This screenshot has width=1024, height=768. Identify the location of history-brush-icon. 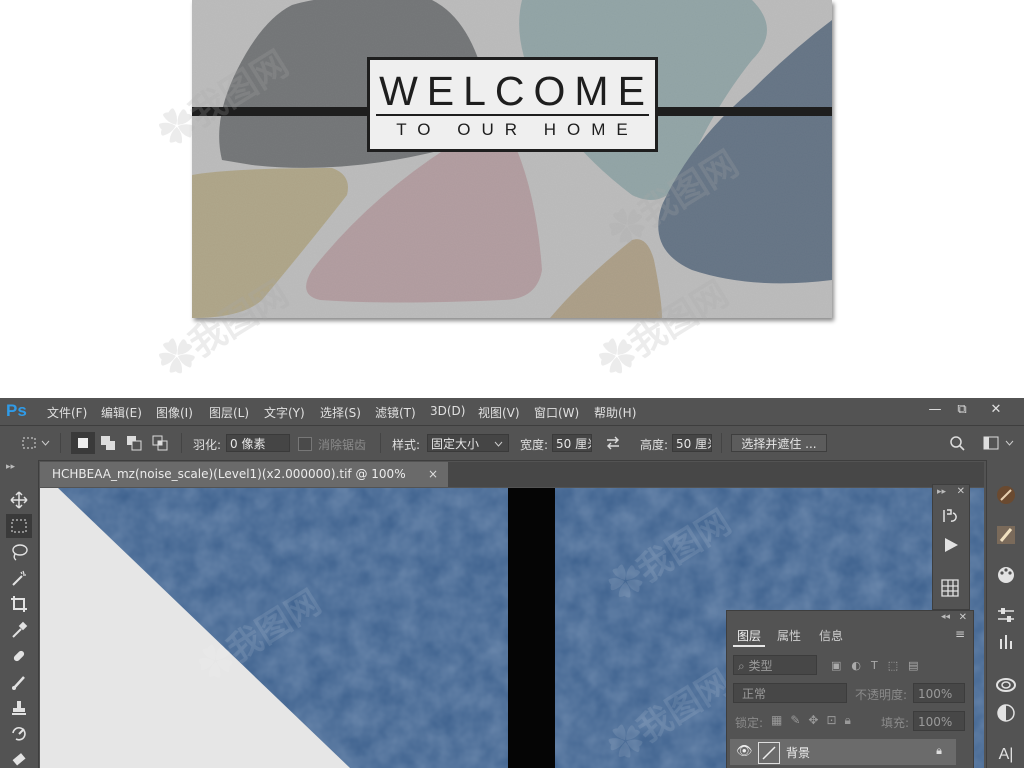
(19, 734).